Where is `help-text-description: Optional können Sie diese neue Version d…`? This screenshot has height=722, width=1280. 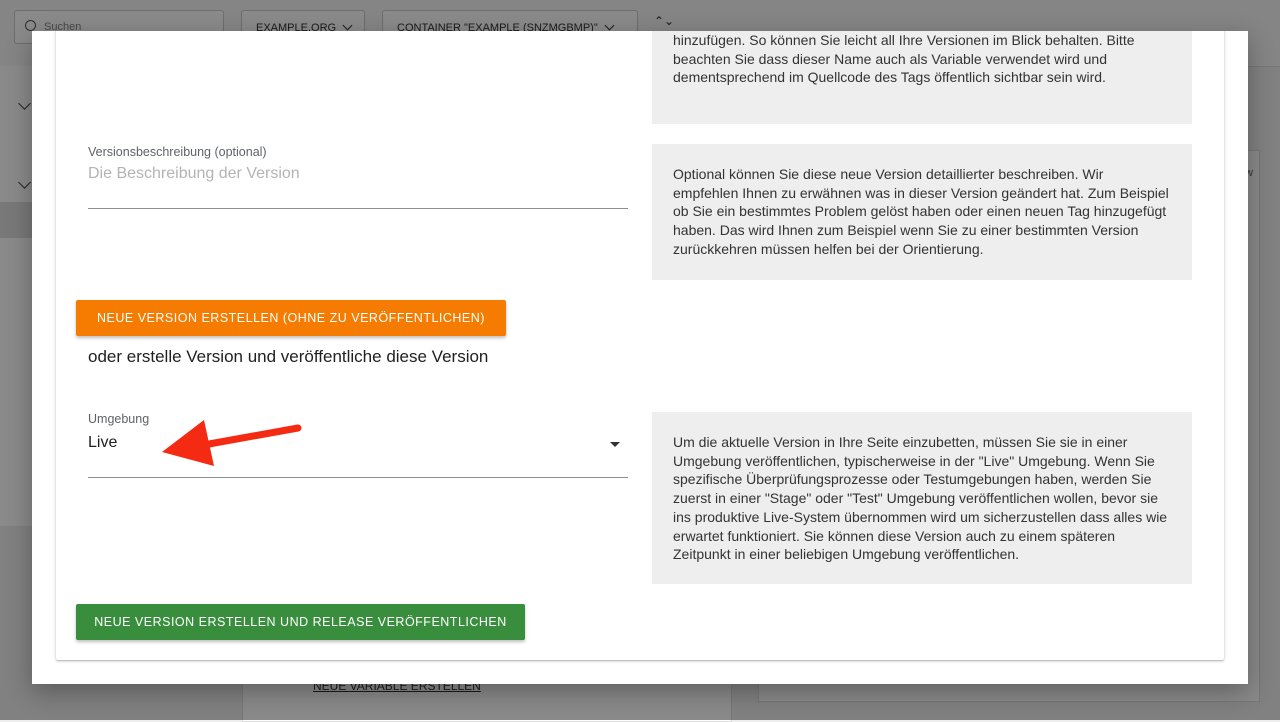
help-text-description: Optional können Sie diese neue Version d… is located at coordinates (921, 211).